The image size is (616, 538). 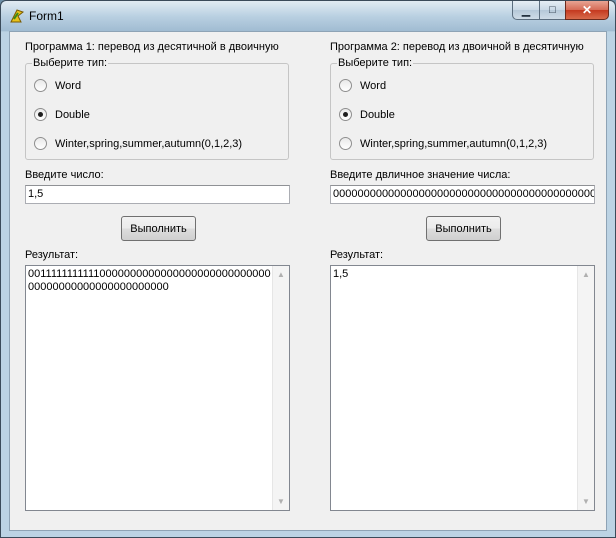 I want to click on program2-result-scrollbar: ▲ ▼, so click(x=585, y=388).